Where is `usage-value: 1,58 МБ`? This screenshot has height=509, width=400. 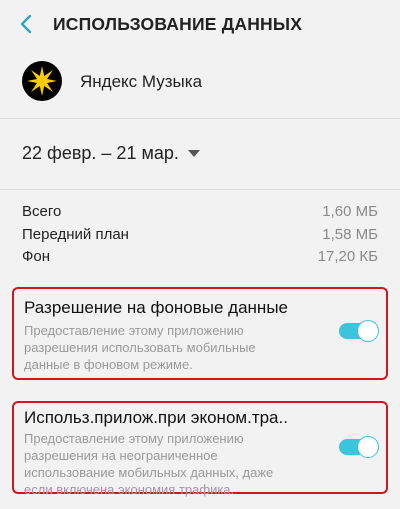
usage-value: 1,58 МБ is located at coordinates (350, 234).